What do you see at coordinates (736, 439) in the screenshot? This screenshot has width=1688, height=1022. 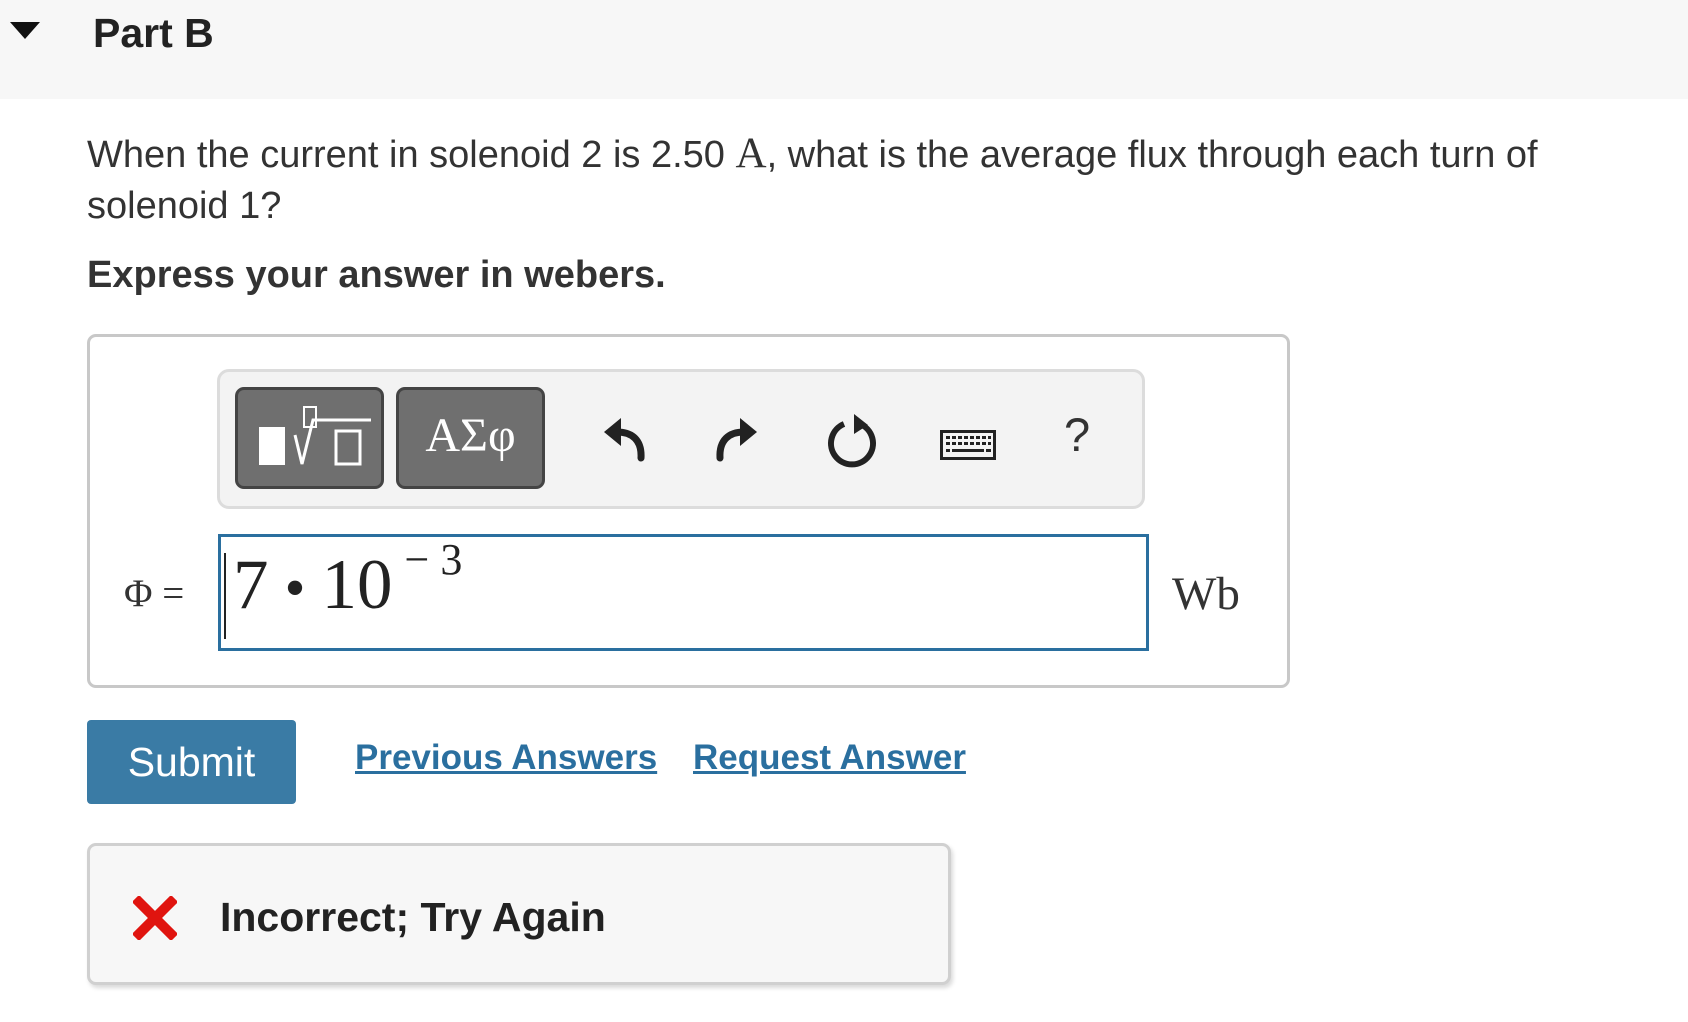 I see `redo-icon` at bounding box center [736, 439].